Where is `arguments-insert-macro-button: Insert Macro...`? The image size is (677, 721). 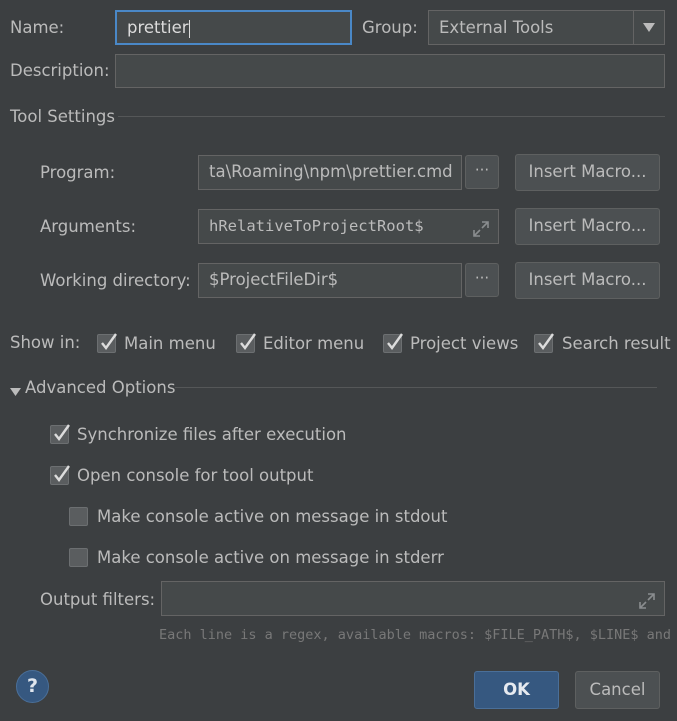
arguments-insert-macro-button: Insert Macro... is located at coordinates (587, 226).